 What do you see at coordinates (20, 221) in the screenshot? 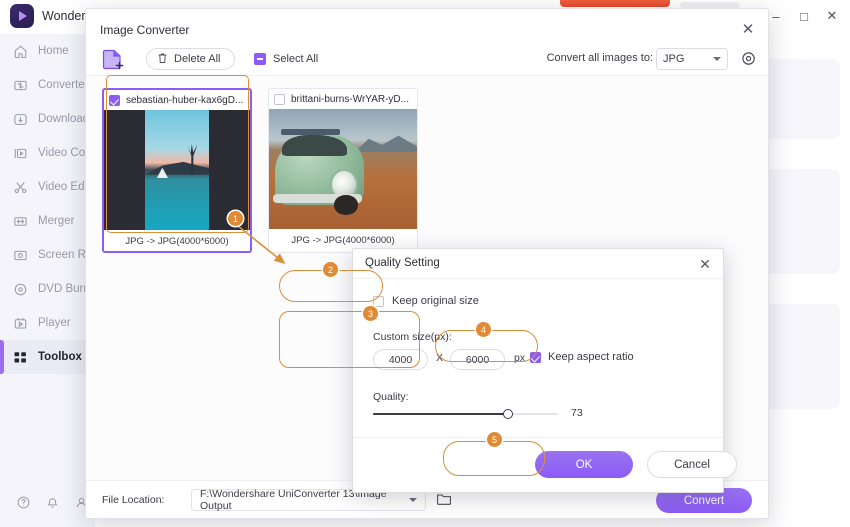
I see `merger-icon` at bounding box center [20, 221].